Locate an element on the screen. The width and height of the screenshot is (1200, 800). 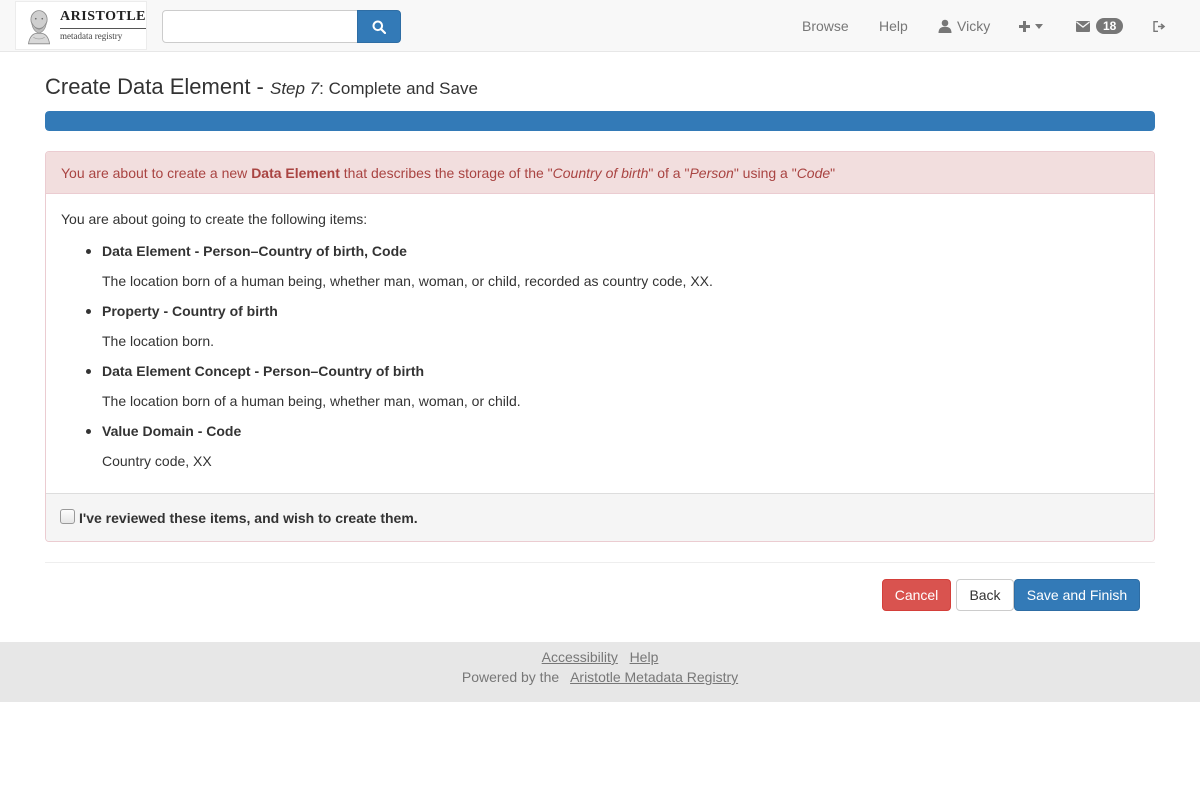
notification-count-badge: 18 is located at coordinates (1110, 26).